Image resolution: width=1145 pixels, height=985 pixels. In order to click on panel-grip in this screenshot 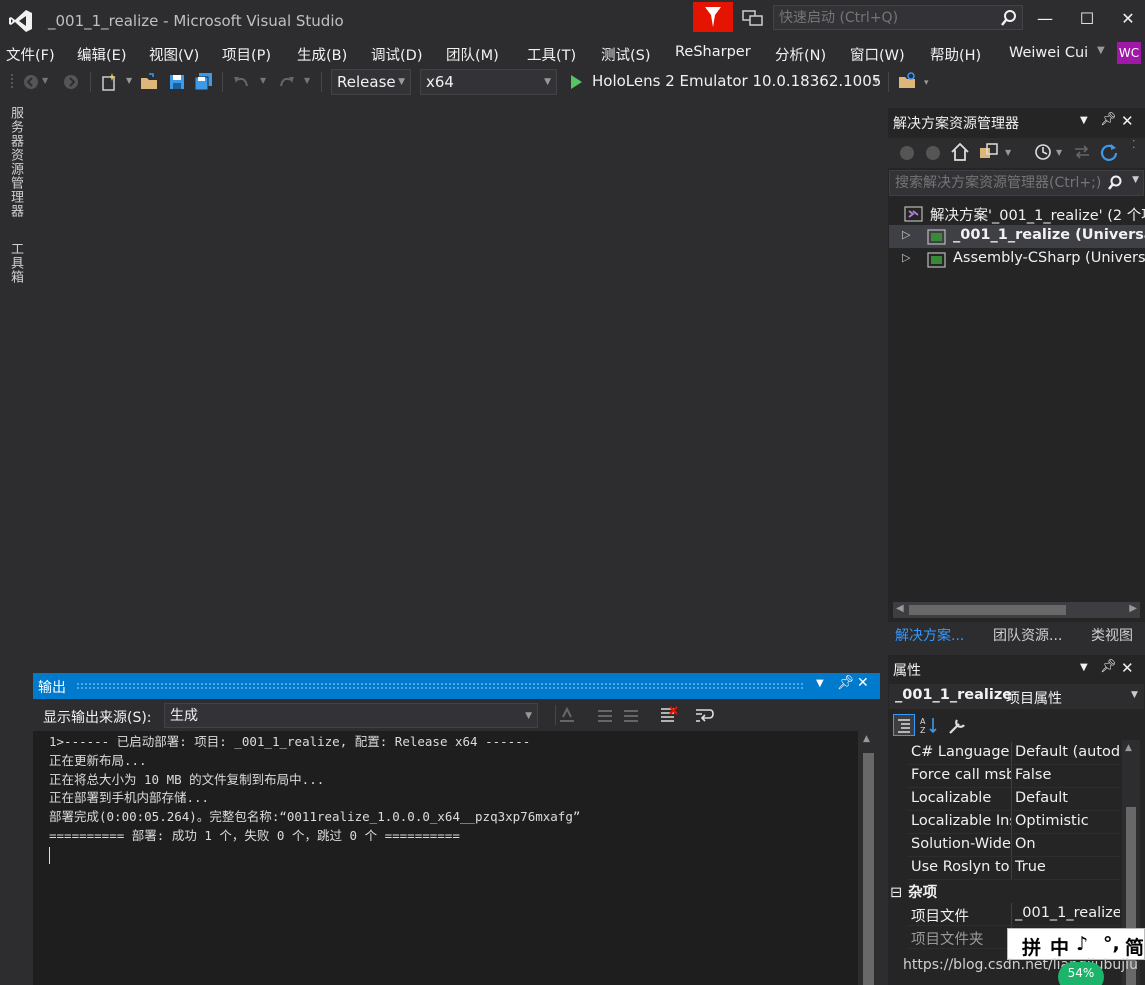, I will do `click(440, 686)`.